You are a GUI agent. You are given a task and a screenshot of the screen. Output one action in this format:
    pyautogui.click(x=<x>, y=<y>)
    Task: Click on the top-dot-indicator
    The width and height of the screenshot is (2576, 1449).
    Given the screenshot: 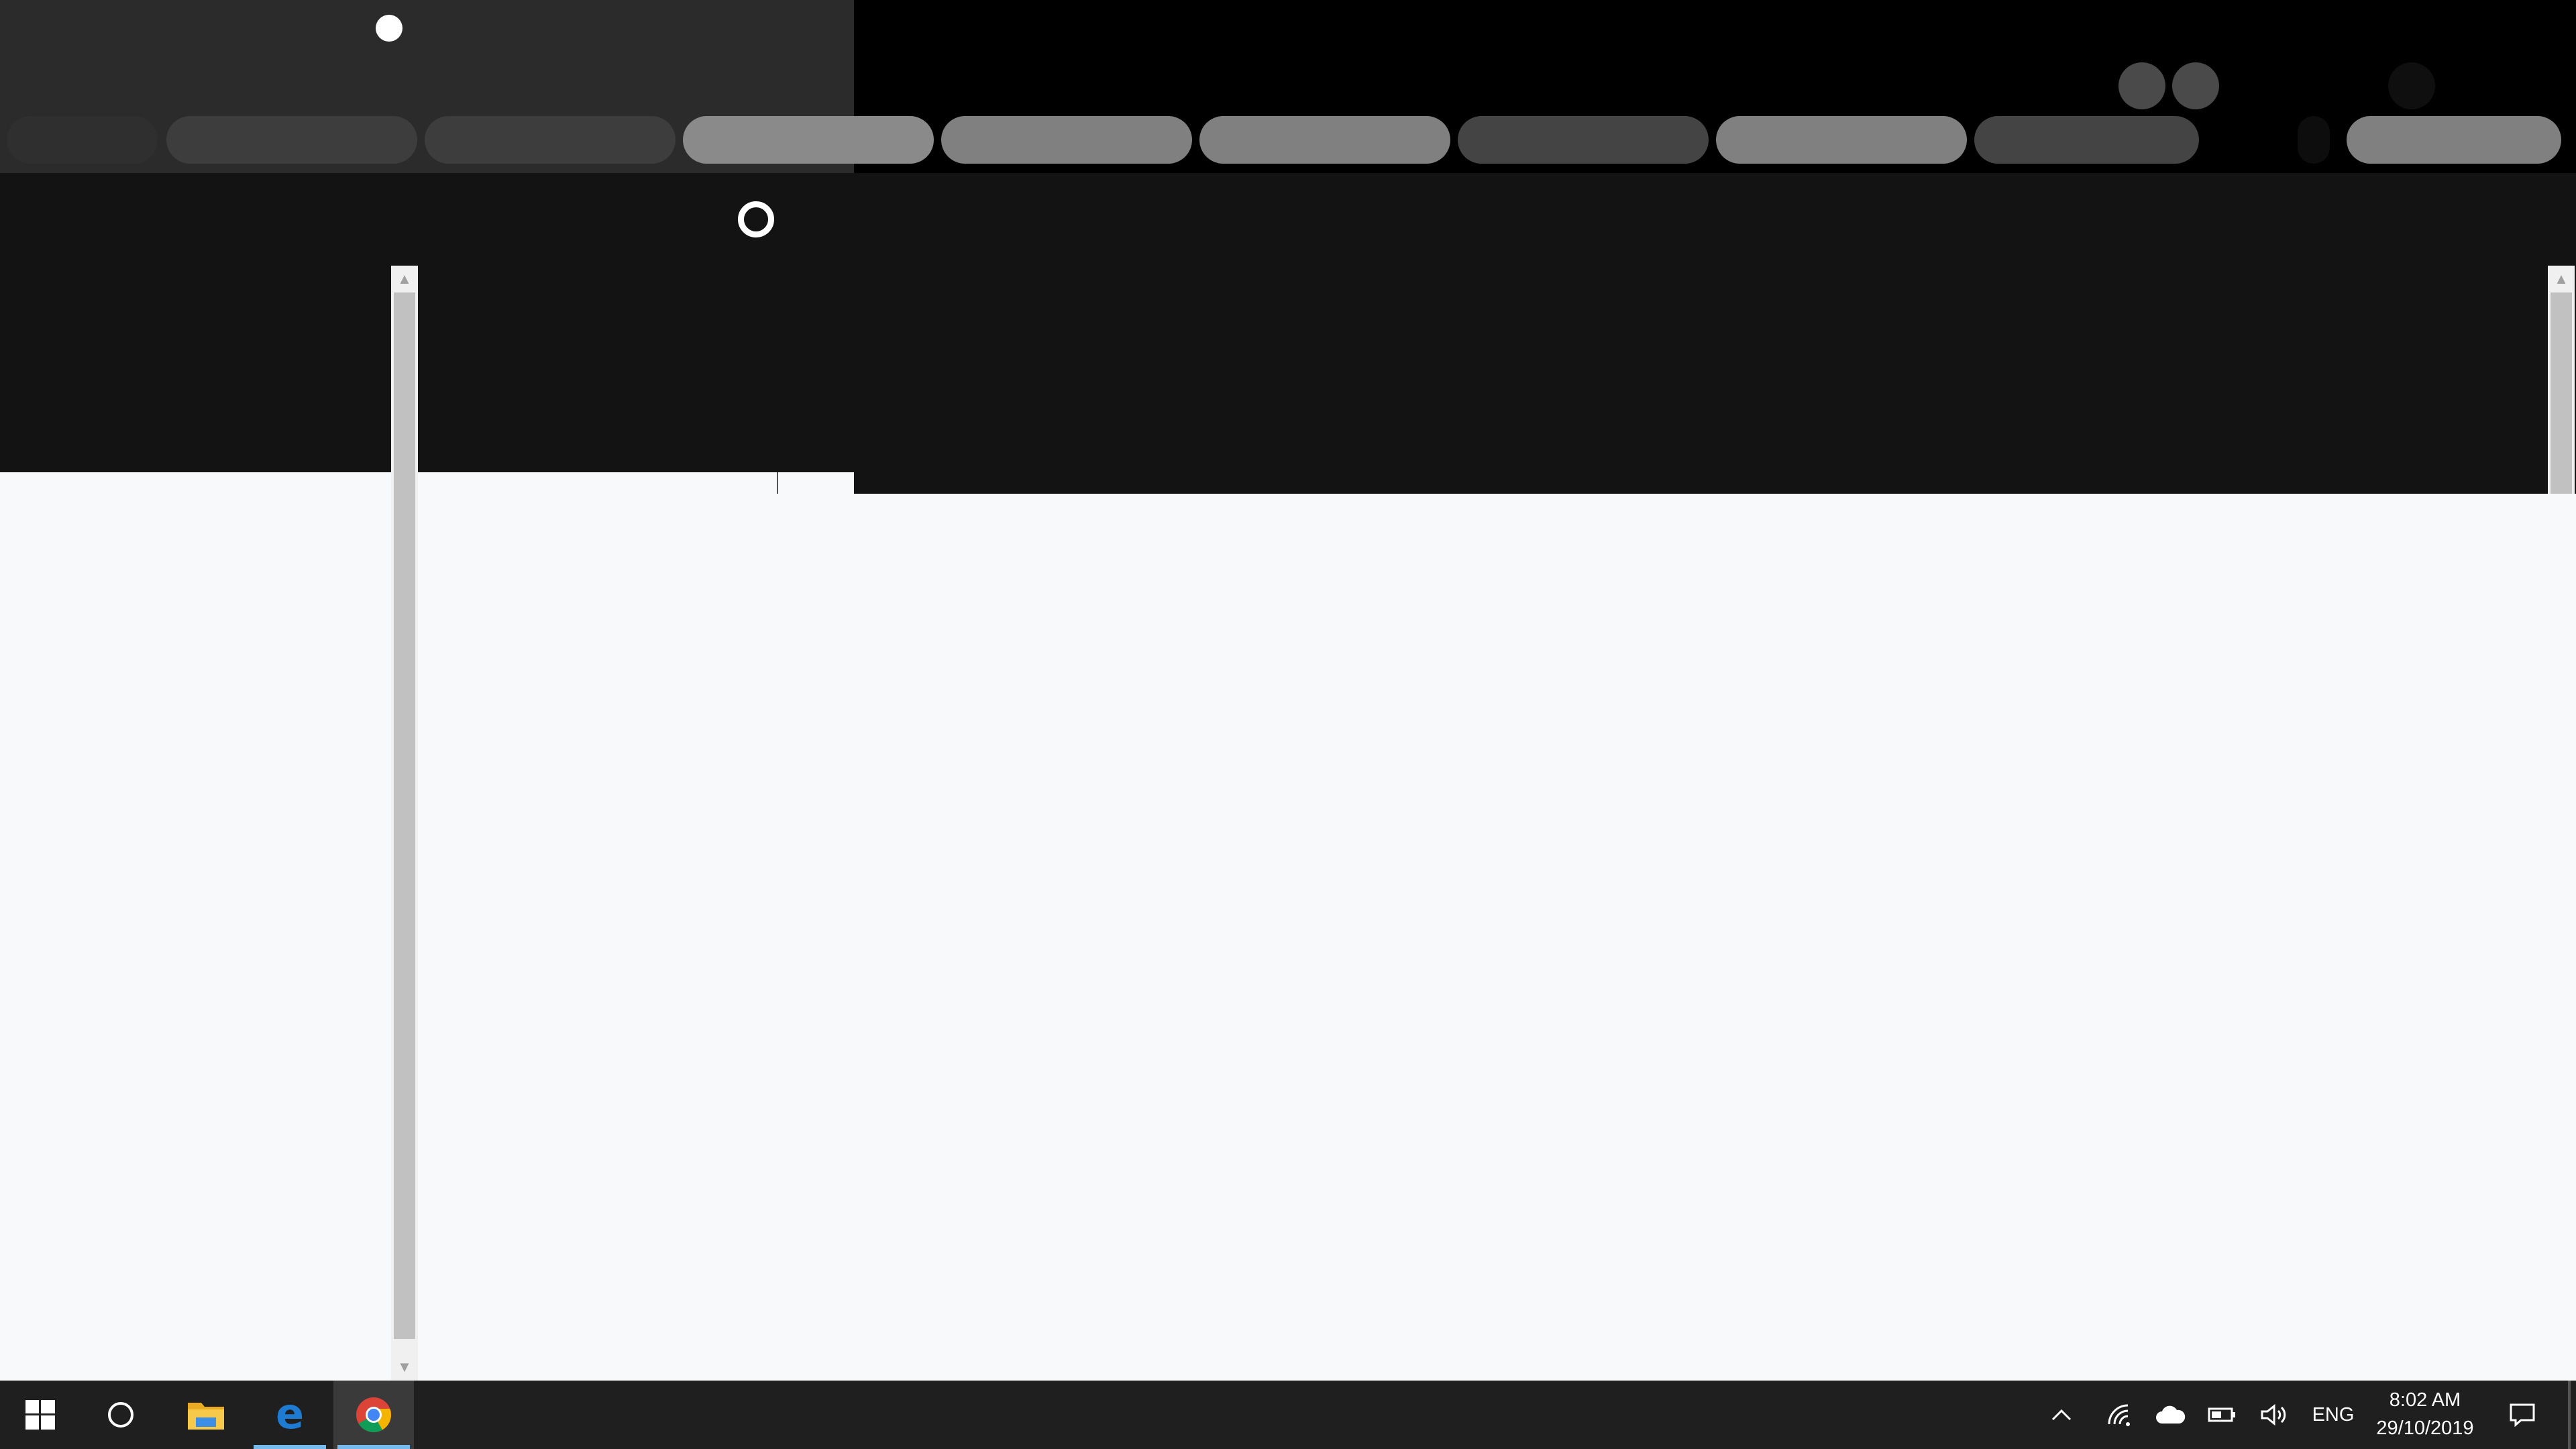 What is the action you would take?
    pyautogui.click(x=389, y=28)
    